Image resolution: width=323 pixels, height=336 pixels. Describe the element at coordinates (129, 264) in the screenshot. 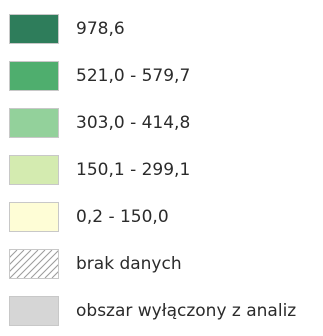

I see `legend-label: brak danych` at that location.